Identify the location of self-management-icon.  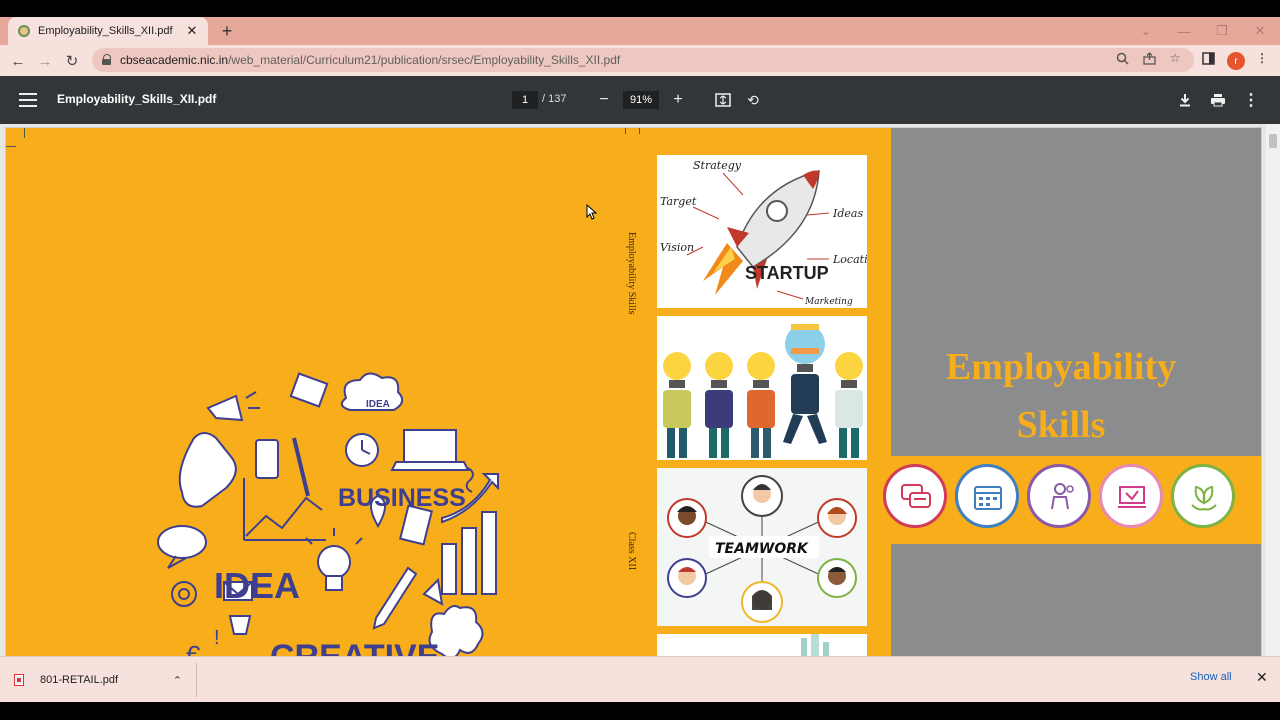
(1059, 496).